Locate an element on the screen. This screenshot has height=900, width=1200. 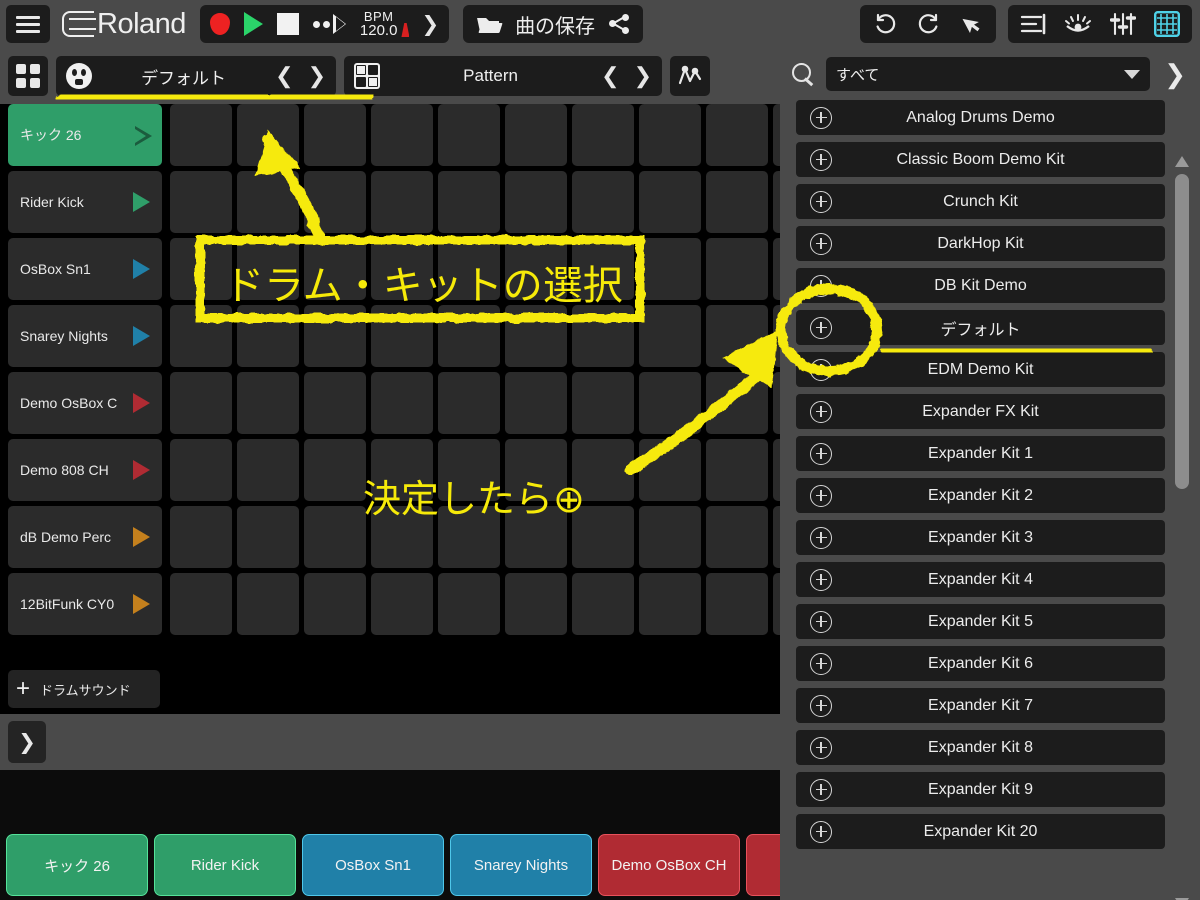
kit-list-item: Expander FX Kit is located at coordinates (980, 411).